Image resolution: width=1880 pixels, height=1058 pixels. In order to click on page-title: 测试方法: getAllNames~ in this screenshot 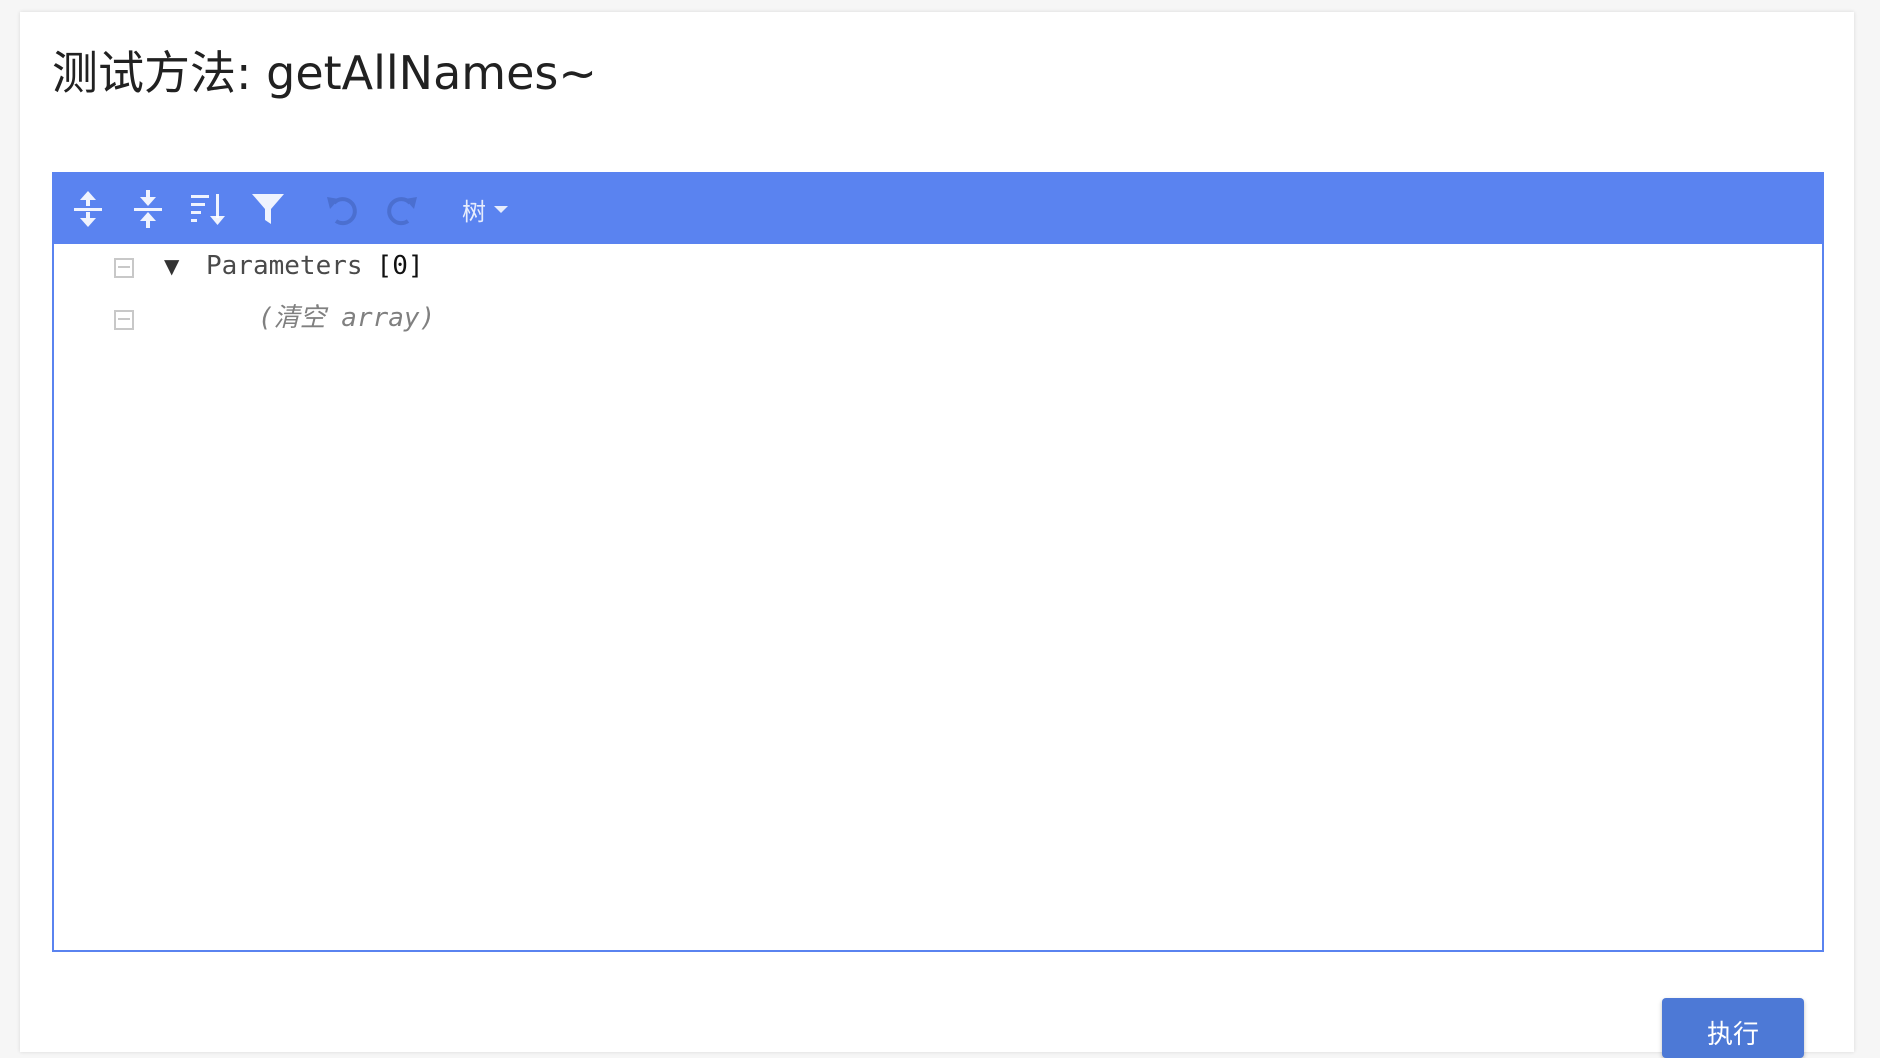, I will do `click(324, 73)`.